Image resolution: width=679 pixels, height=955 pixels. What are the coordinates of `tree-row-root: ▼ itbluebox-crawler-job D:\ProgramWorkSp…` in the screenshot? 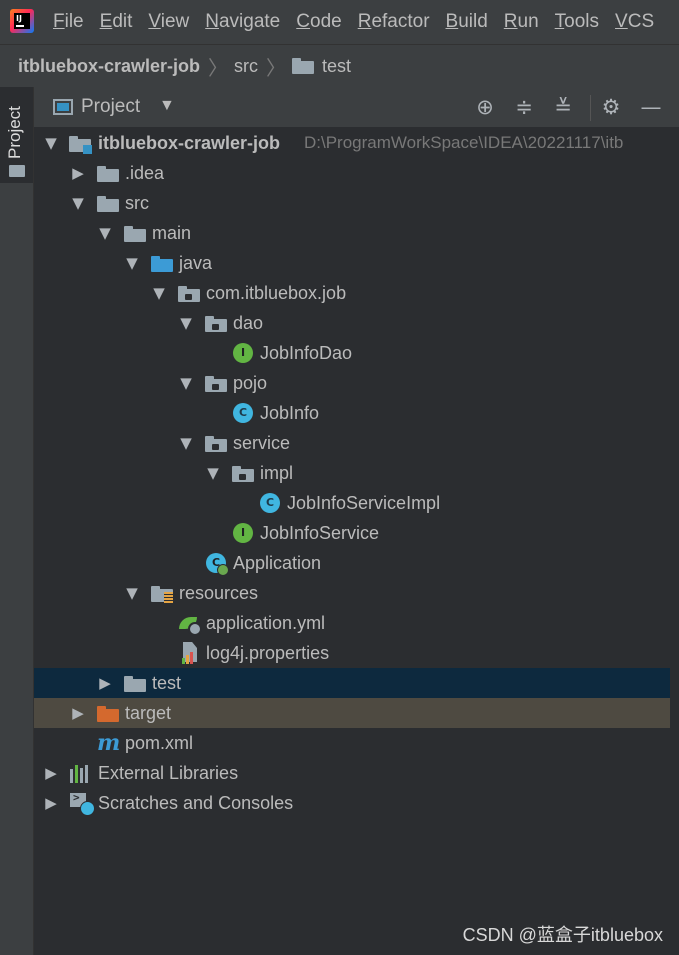 It's located at (352, 143).